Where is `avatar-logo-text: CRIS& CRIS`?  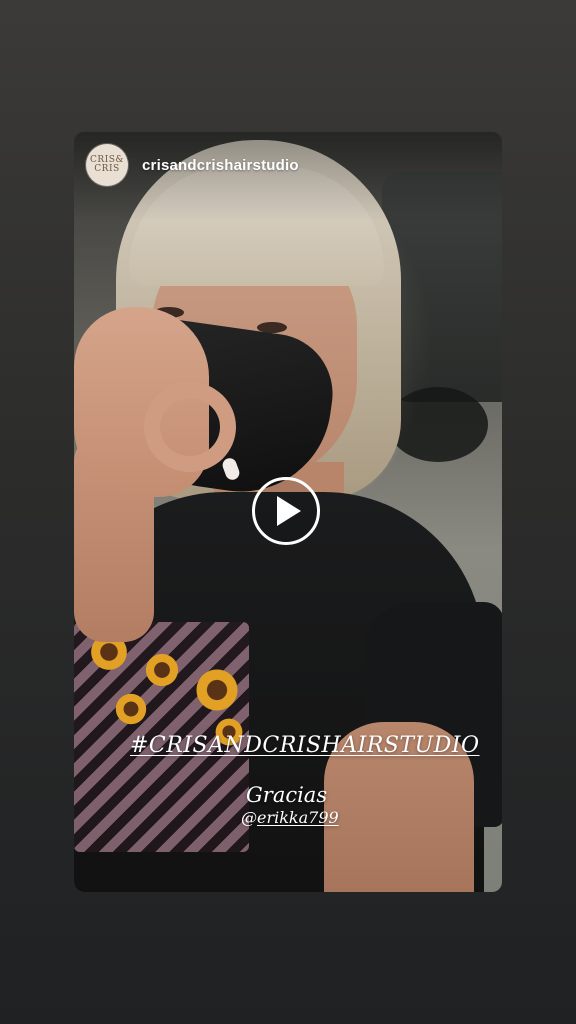 avatar-logo-text: CRIS& CRIS is located at coordinates (107, 164).